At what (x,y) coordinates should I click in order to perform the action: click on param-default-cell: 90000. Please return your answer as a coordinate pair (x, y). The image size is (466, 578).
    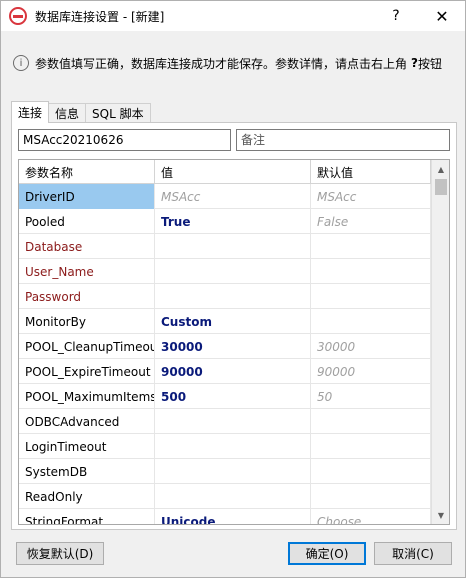
    Looking at the image, I should click on (371, 371).